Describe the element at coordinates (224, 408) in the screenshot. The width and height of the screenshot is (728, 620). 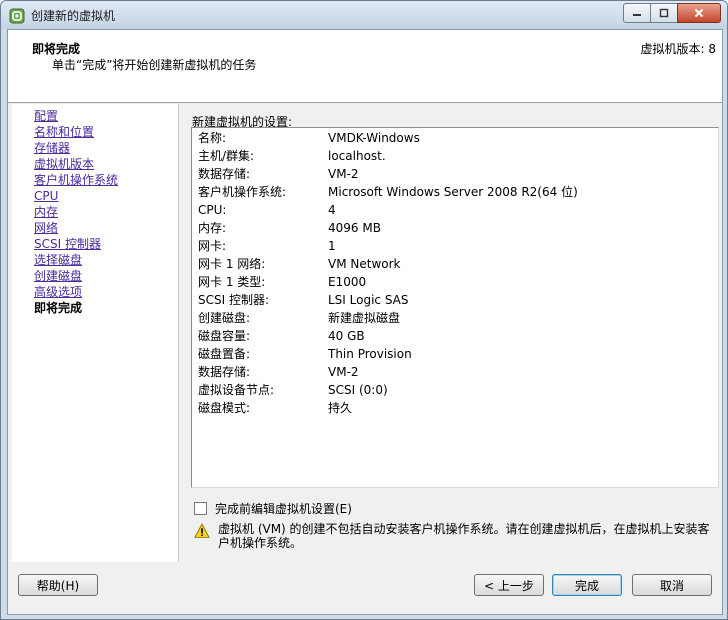
I see `settings-key: 磁盘模式:` at that location.